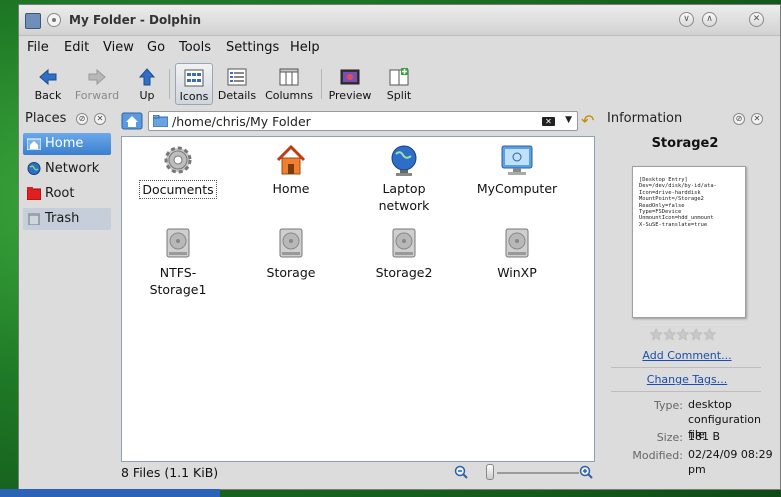 This screenshot has height=497, width=781. I want to click on globe-icon, so click(404, 160).